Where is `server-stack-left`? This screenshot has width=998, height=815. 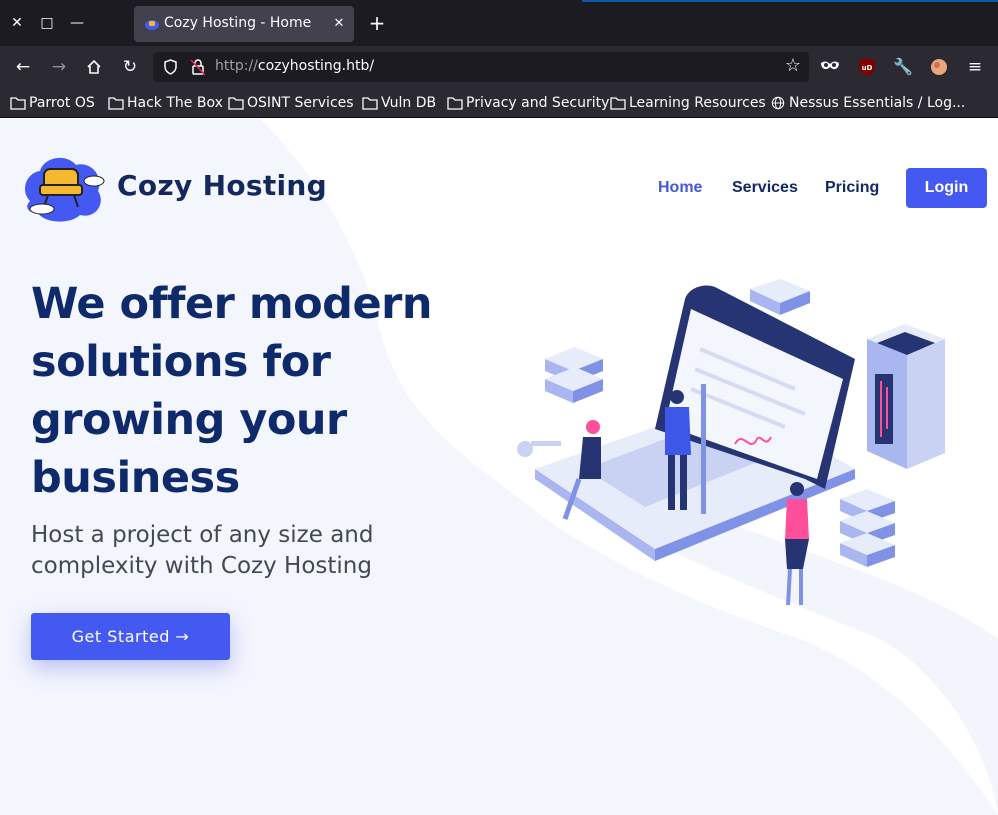
server-stack-left is located at coordinates (574, 375).